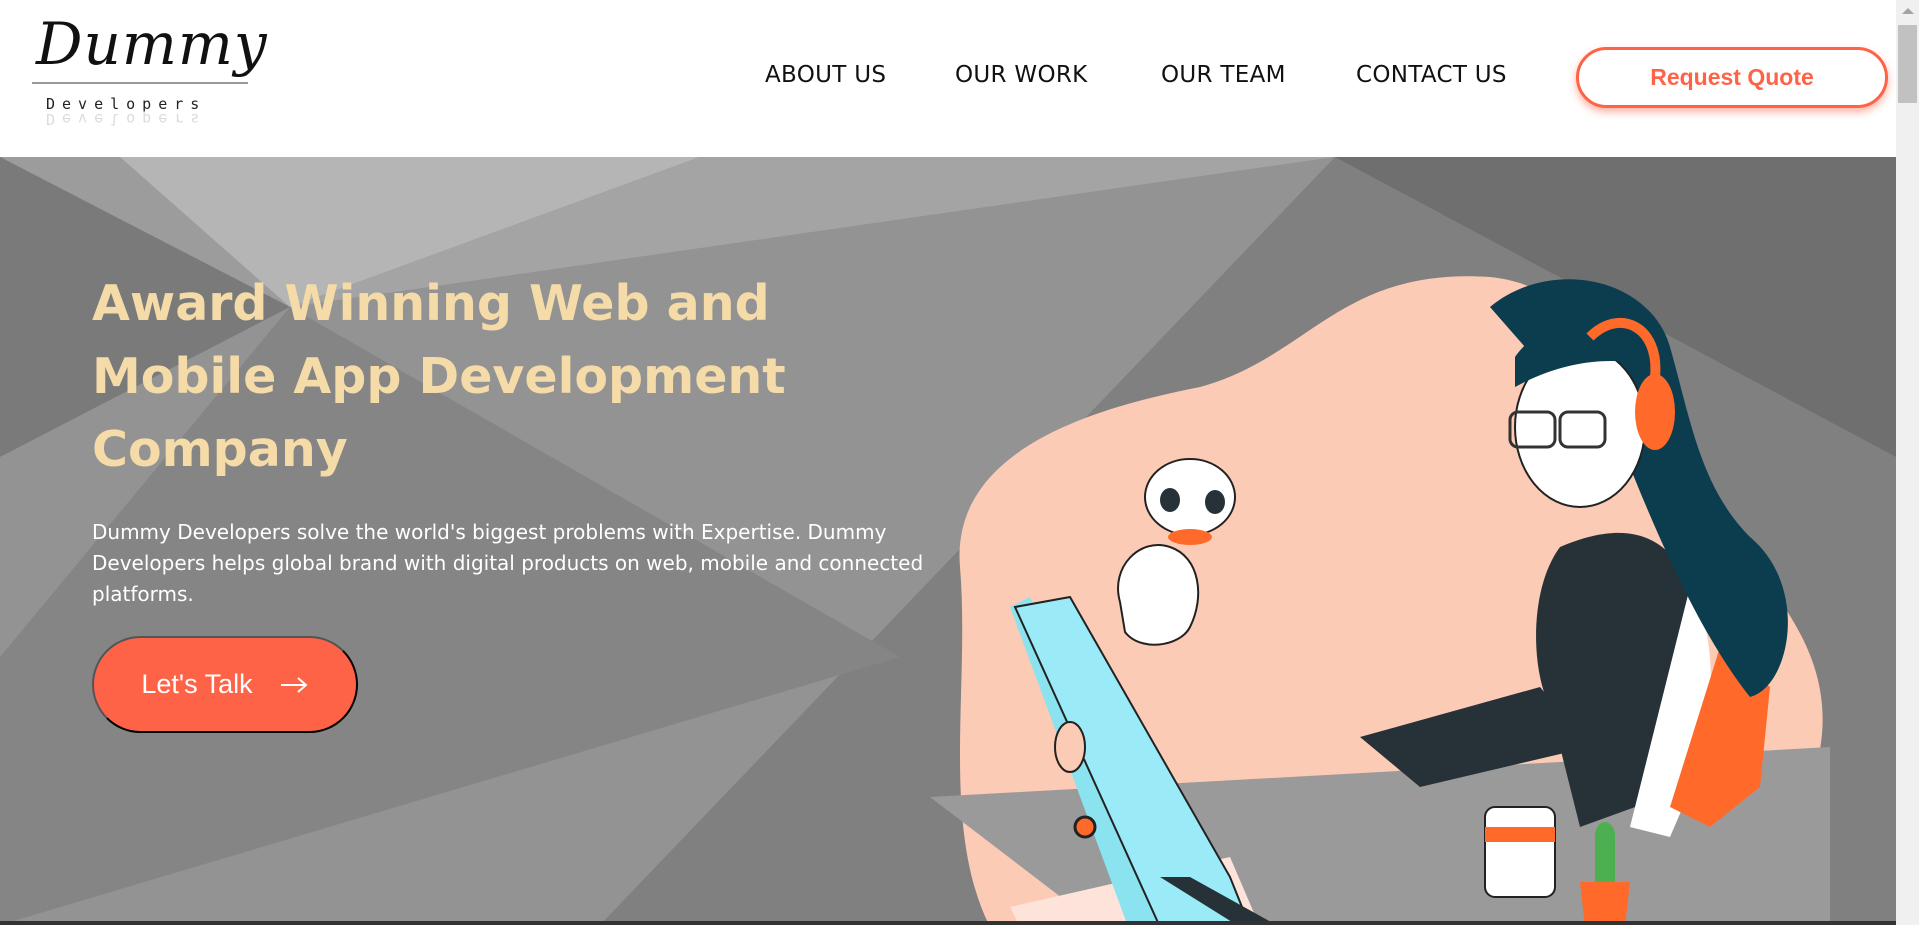 The image size is (1919, 925). Describe the element at coordinates (1021, 75) in the screenshot. I see `nav-our-work: OUR WORK` at that location.